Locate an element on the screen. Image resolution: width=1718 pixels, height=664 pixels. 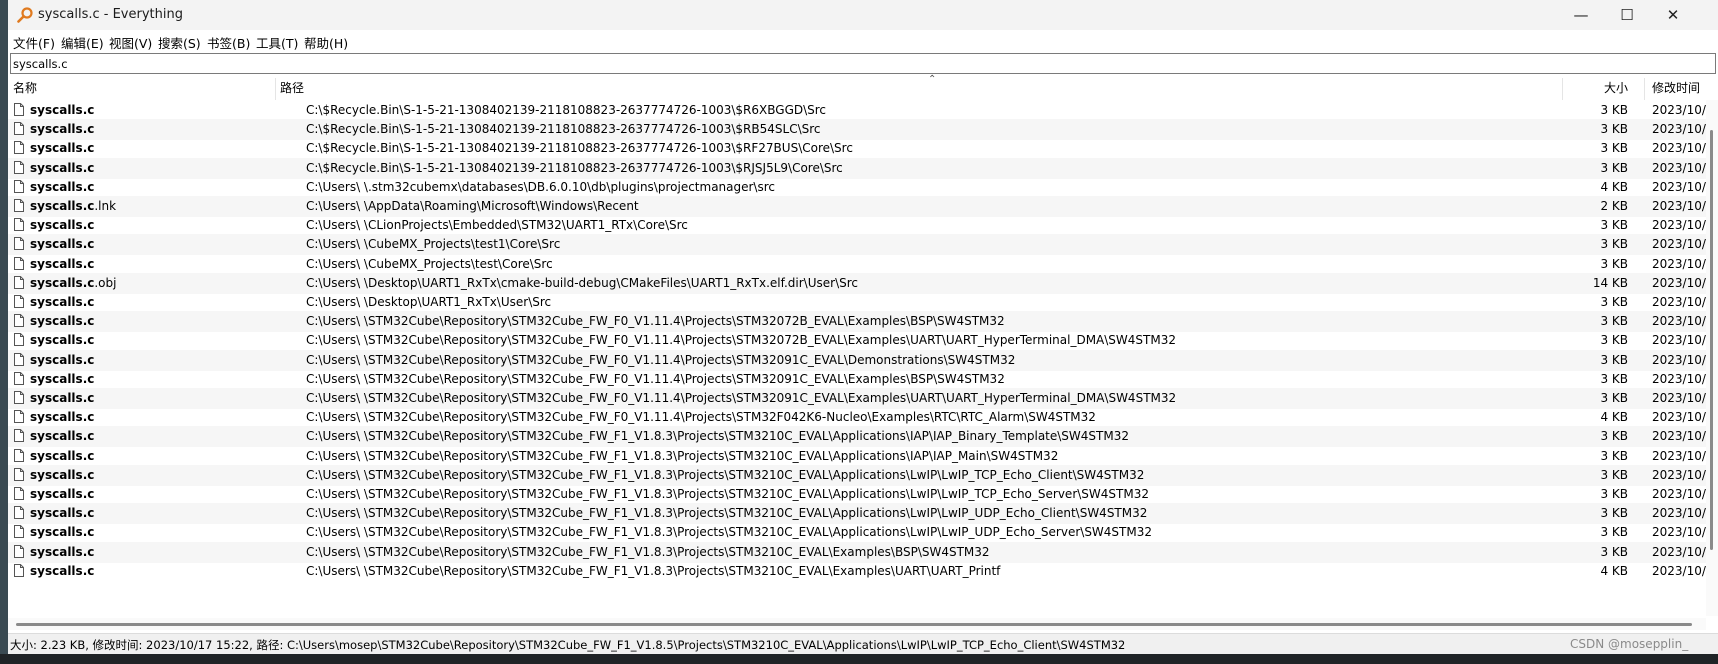
horizontal-scrollbar is located at coordinates (857, 624).